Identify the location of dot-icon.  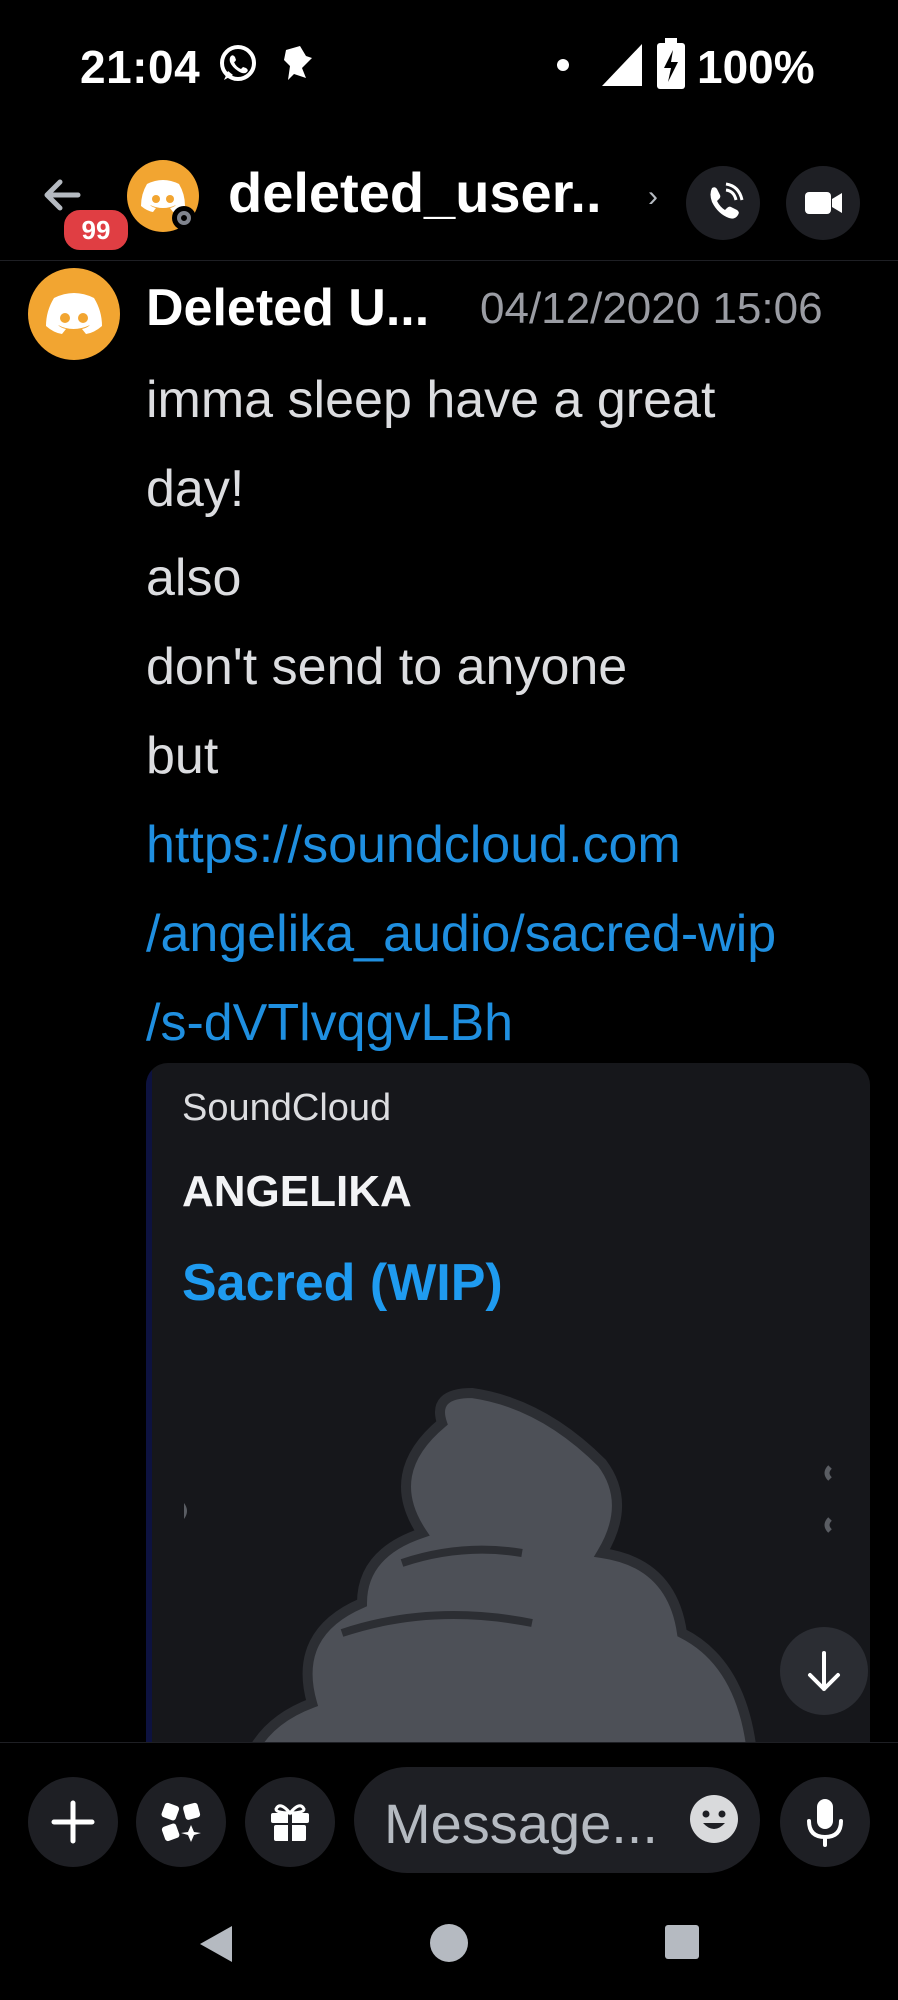
(563, 65).